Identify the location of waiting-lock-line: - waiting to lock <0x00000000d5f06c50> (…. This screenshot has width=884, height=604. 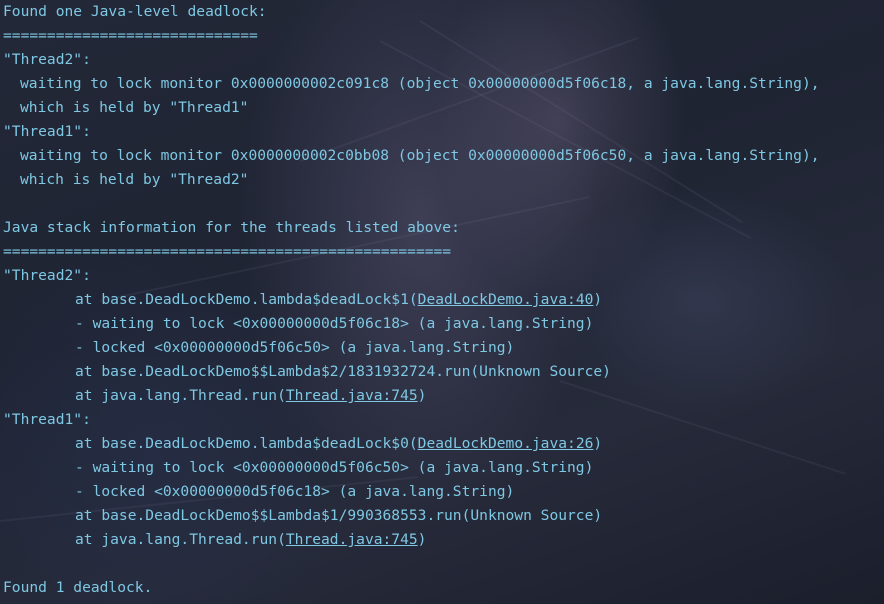
(334, 467).